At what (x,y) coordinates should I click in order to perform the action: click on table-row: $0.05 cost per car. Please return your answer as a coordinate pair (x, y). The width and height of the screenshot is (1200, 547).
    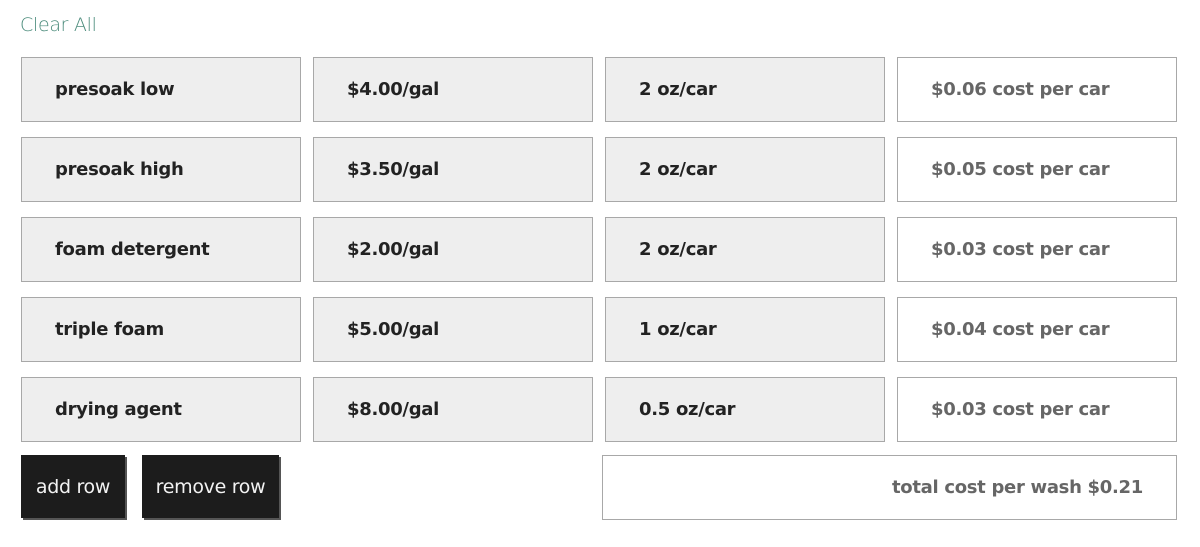
    Looking at the image, I should click on (599, 169).